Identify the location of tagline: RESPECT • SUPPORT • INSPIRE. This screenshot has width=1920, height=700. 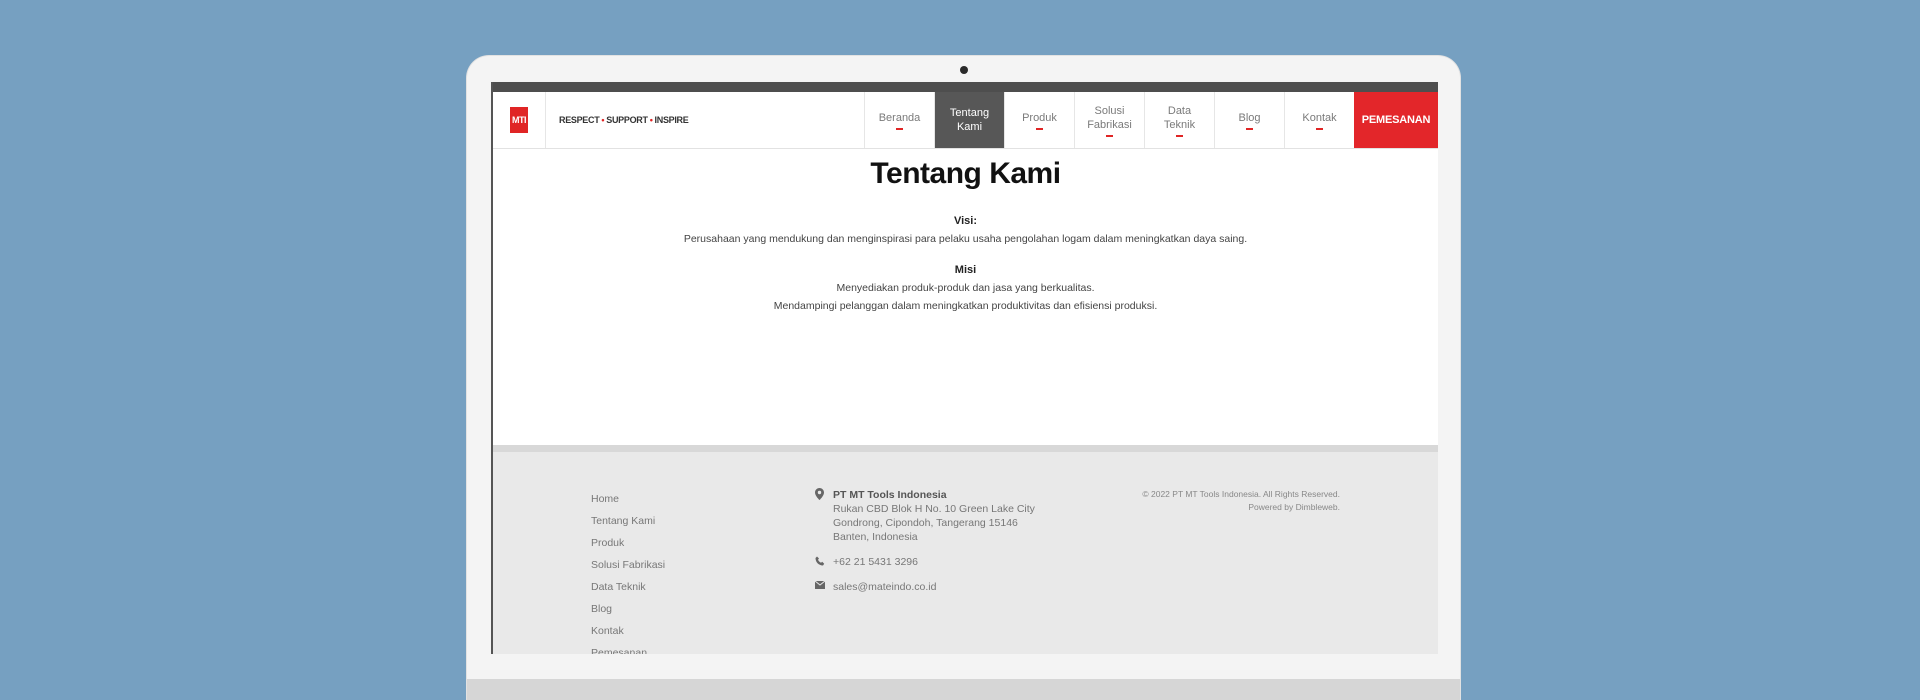
(617, 120).